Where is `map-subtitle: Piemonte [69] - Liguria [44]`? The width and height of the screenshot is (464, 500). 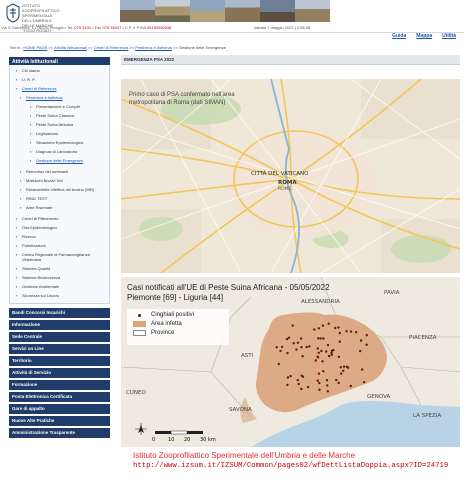
map-subtitle: Piemonte [69] - Liguria [44] is located at coordinates (175, 297).